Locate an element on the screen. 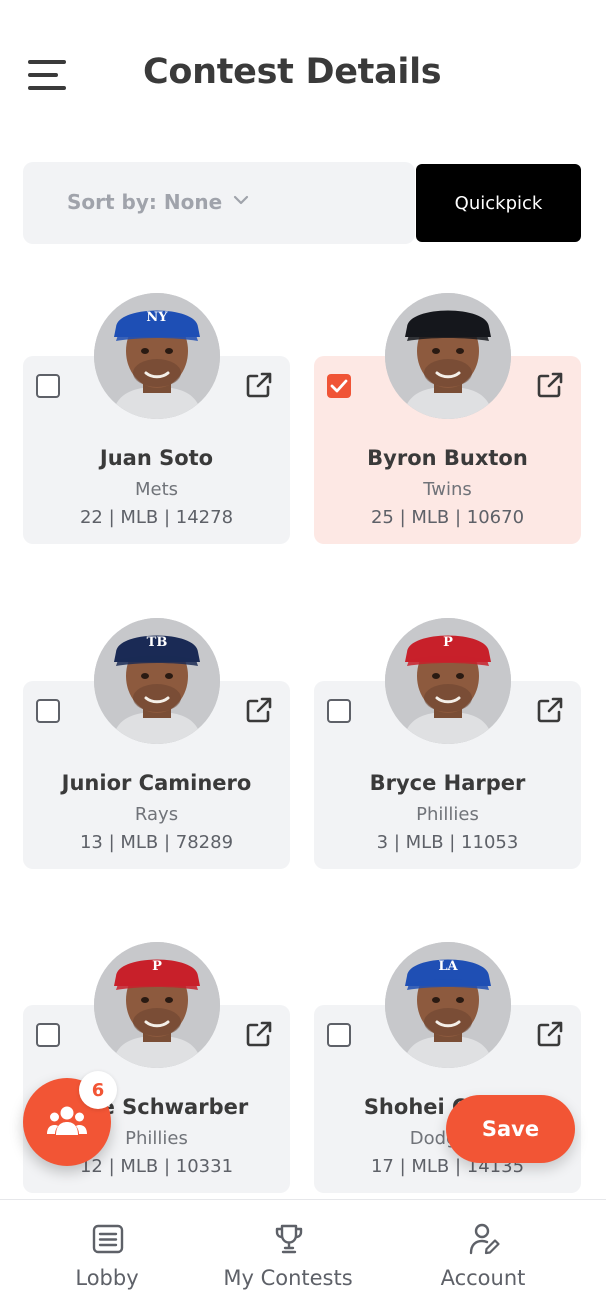  player-name: Bryce Harper is located at coordinates (447, 783).